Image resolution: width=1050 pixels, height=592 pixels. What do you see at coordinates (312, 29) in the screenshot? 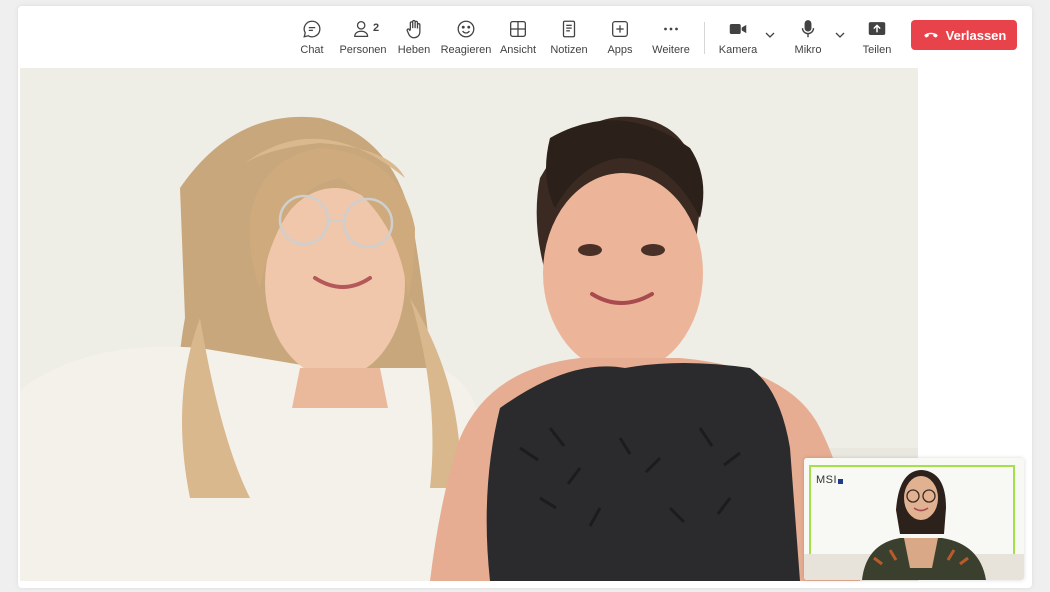
I see `chat-icon` at bounding box center [312, 29].